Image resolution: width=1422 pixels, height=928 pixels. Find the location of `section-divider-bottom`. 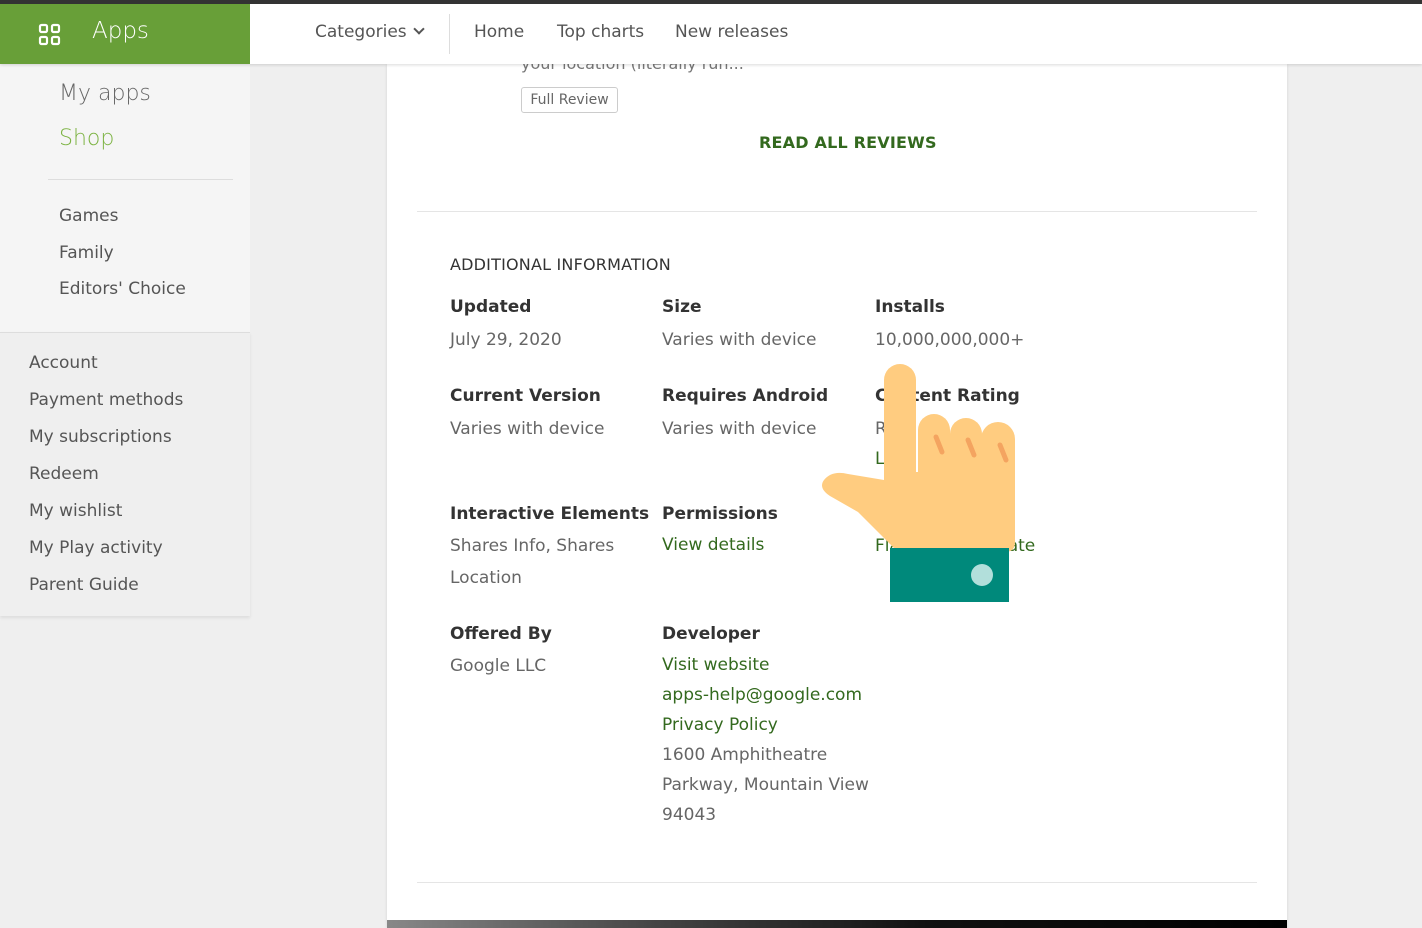

section-divider-bottom is located at coordinates (837, 882).